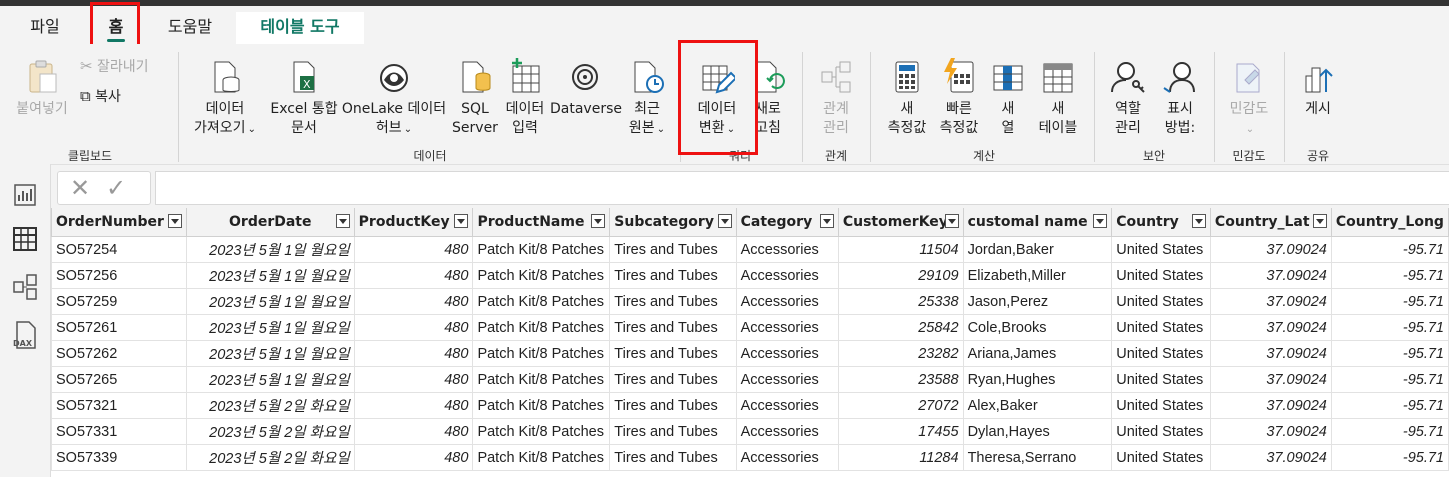 This screenshot has width=1449, height=477. I want to click on table-cell: Ryan,Hughes, so click(1037, 379).